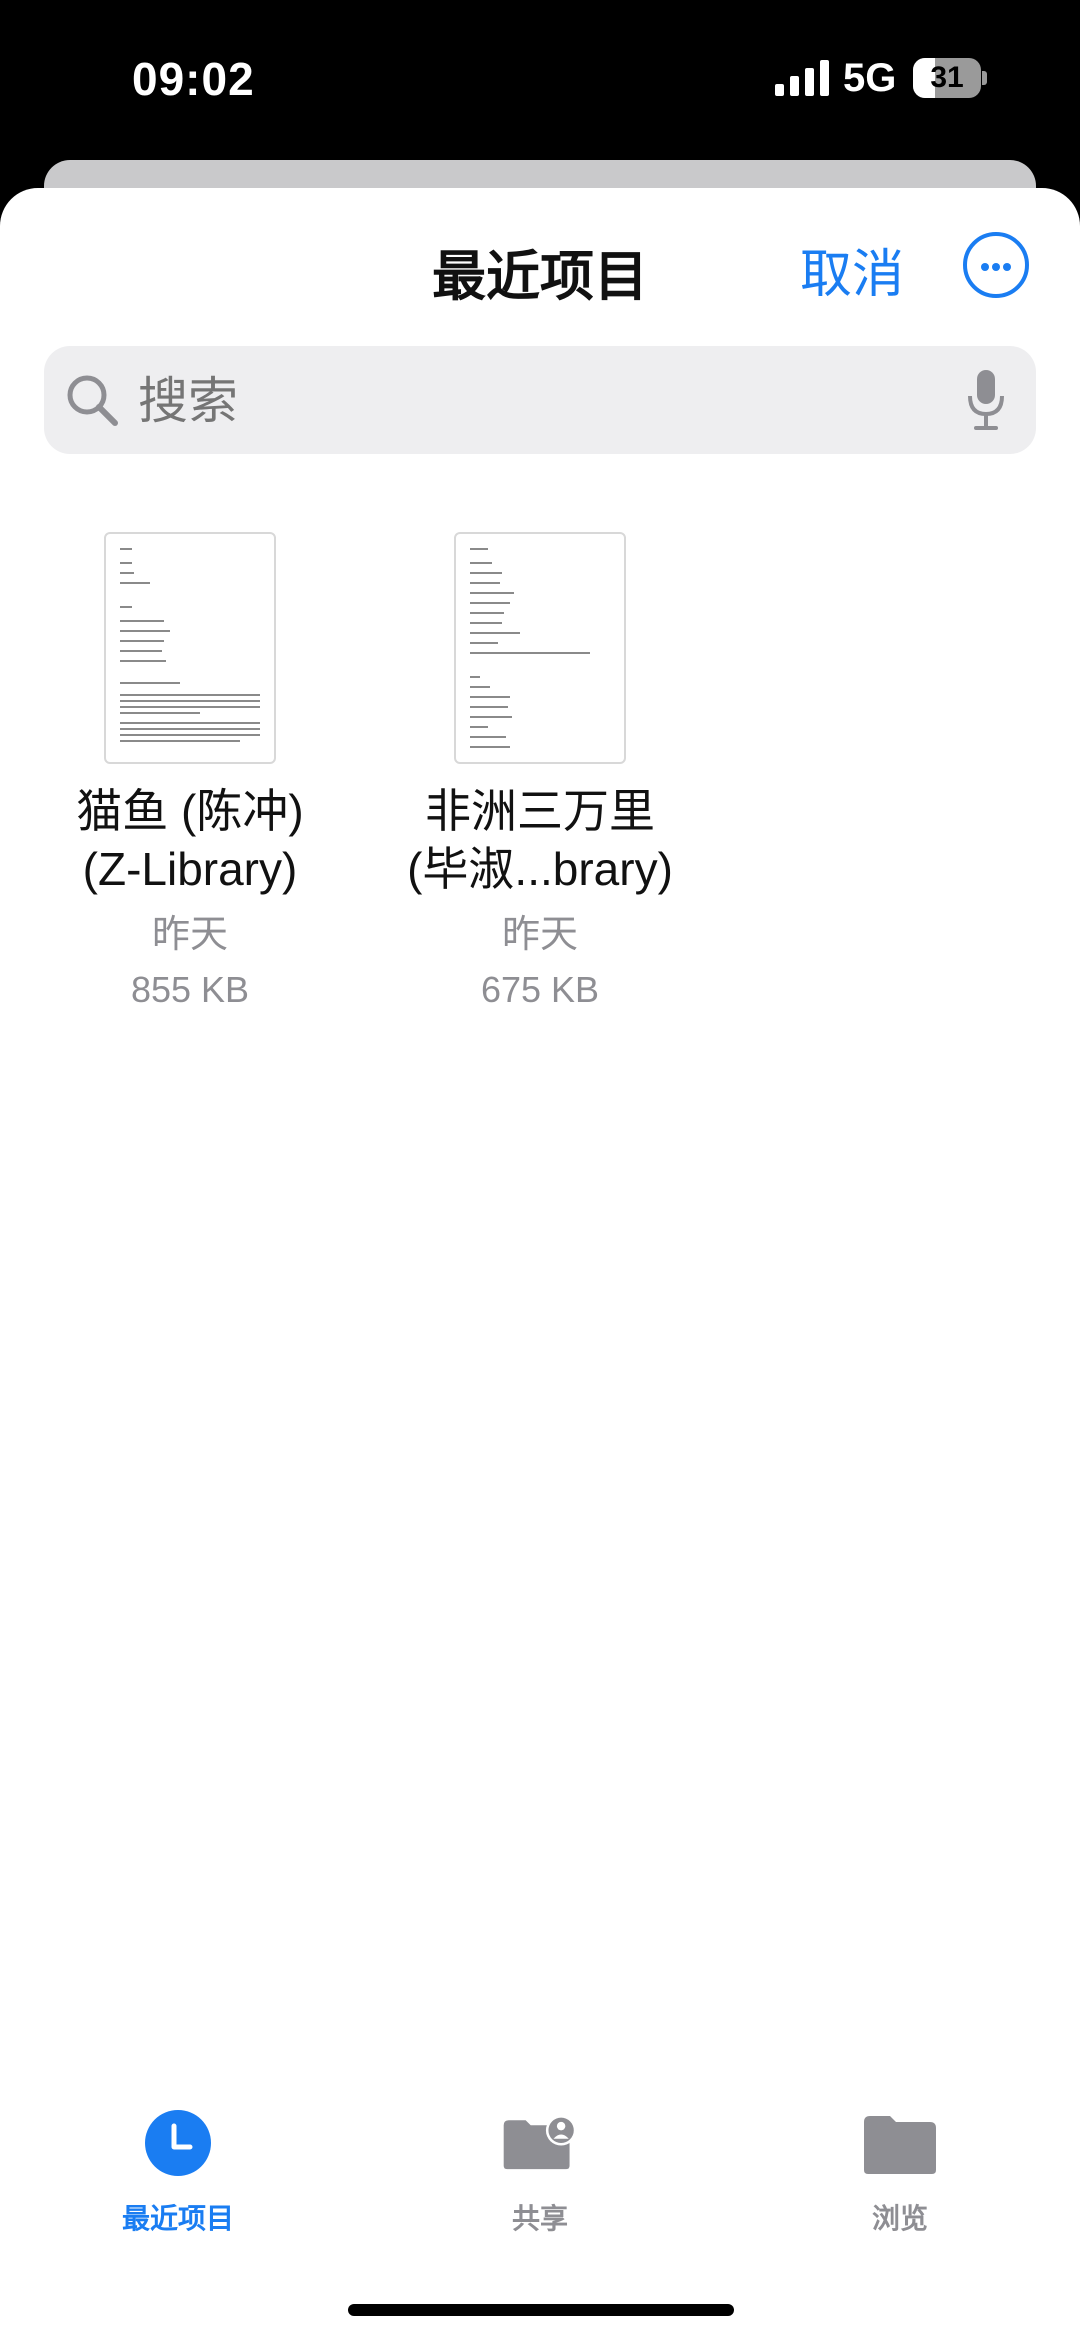 Image resolution: width=1080 pixels, height=2341 pixels. I want to click on battery-level: 31, so click(947, 77).